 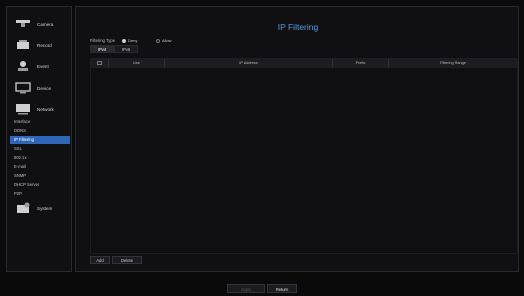 I want to click on radio-dot-deny, so click(x=124, y=40).